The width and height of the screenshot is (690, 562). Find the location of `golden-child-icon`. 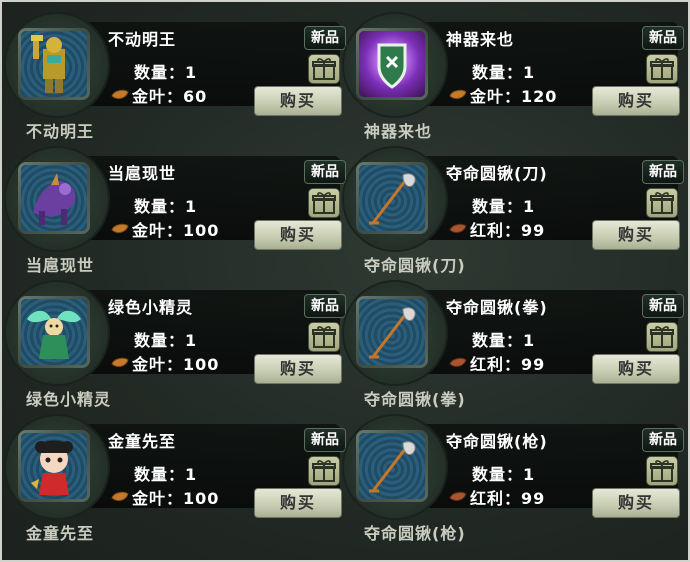

golden-child-icon is located at coordinates (52, 467).